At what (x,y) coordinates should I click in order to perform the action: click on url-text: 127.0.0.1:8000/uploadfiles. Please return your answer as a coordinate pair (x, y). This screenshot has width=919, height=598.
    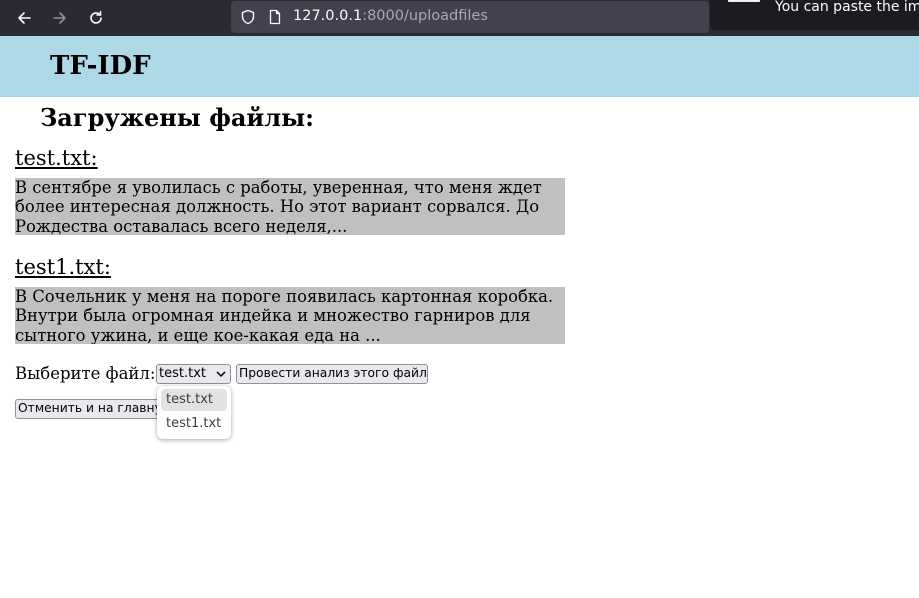
    Looking at the image, I should click on (390, 16).